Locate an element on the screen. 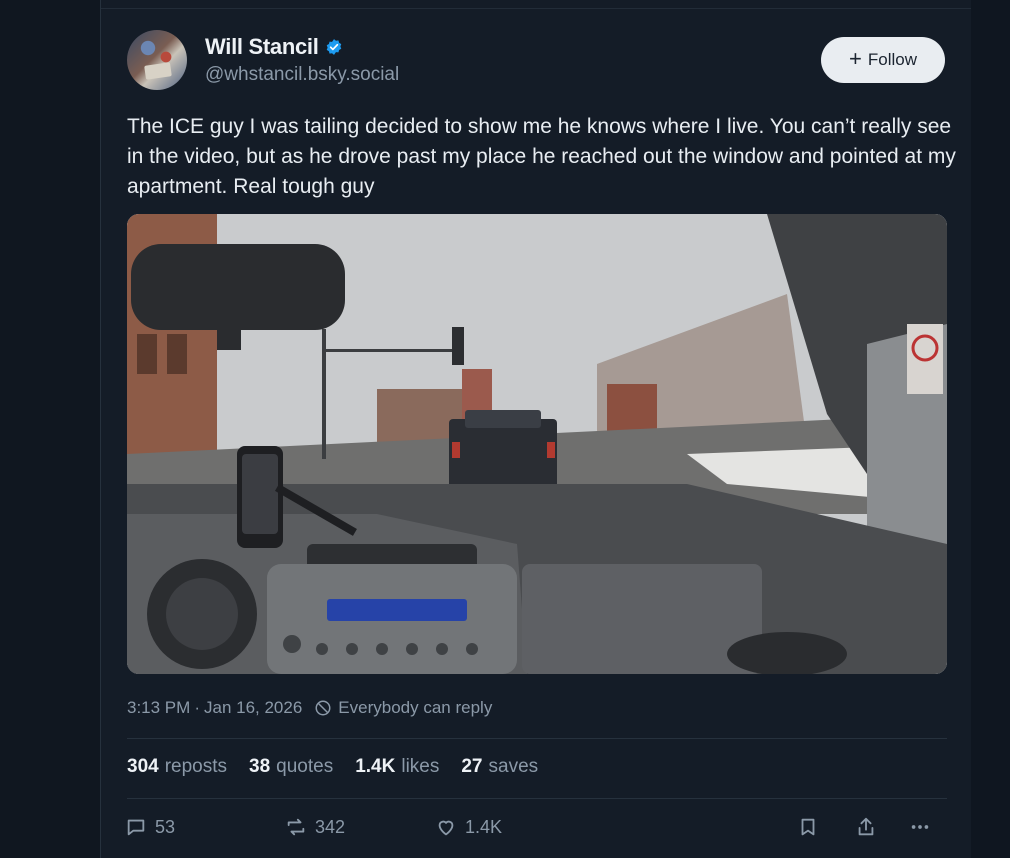 Image resolution: width=1010 pixels, height=858 pixels. post-time: 3:13 PM is located at coordinates (158, 708).